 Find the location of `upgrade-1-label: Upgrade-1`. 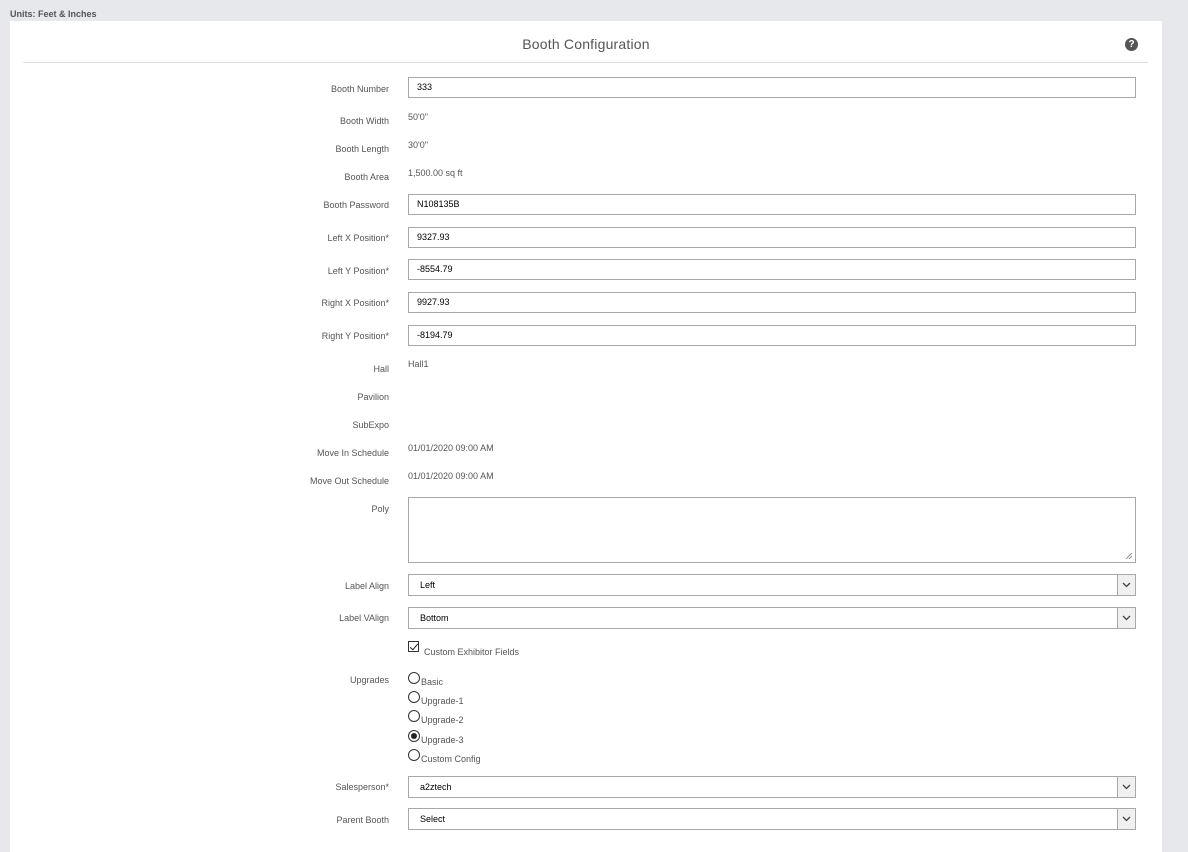

upgrade-1-label: Upgrade-1 is located at coordinates (442, 701).